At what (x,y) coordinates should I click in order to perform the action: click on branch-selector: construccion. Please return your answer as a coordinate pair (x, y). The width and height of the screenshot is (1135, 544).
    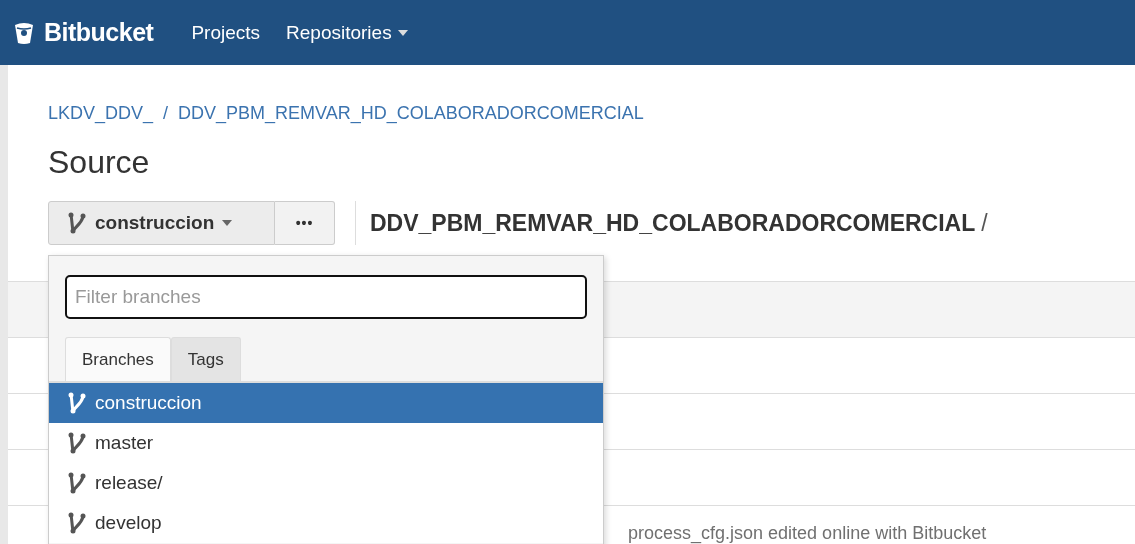
    Looking at the image, I should click on (161, 223).